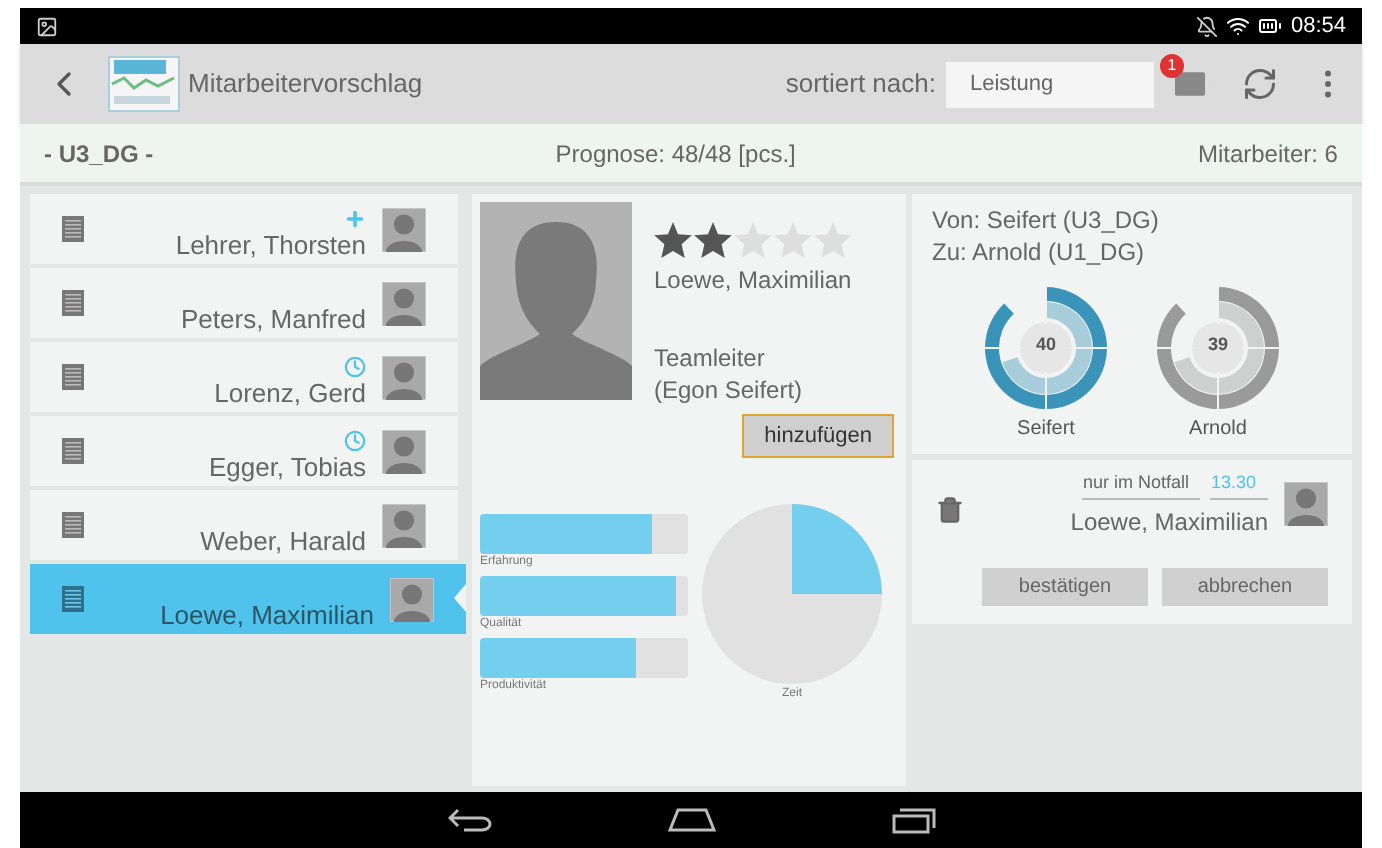 This screenshot has height=848, width=1382. Describe the element at coordinates (290, 393) in the screenshot. I see `employee-name: Lorenz, Gerd` at that location.